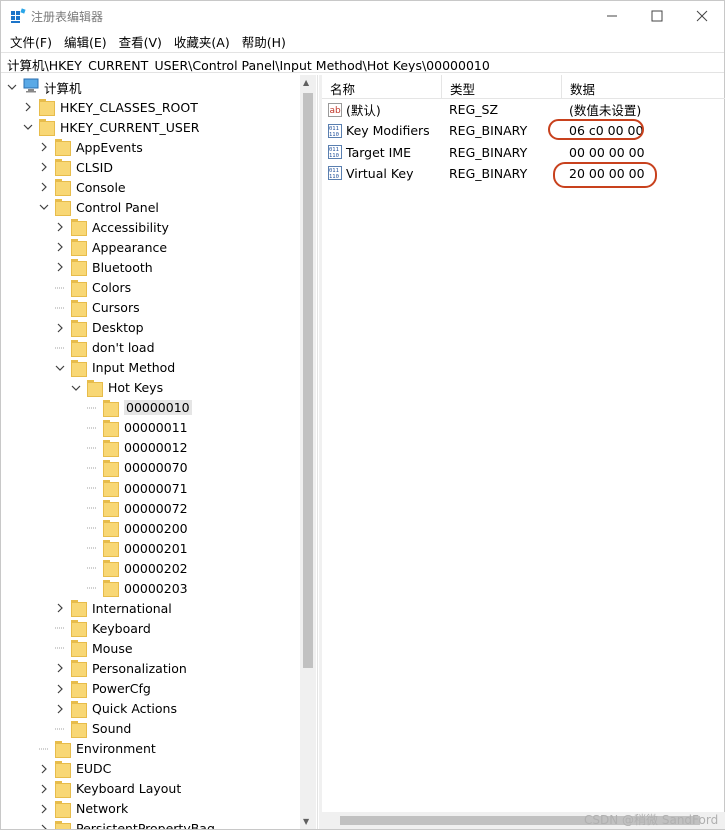 The image size is (725, 830). Describe the element at coordinates (612, 16) in the screenshot. I see `minimize-button` at that location.